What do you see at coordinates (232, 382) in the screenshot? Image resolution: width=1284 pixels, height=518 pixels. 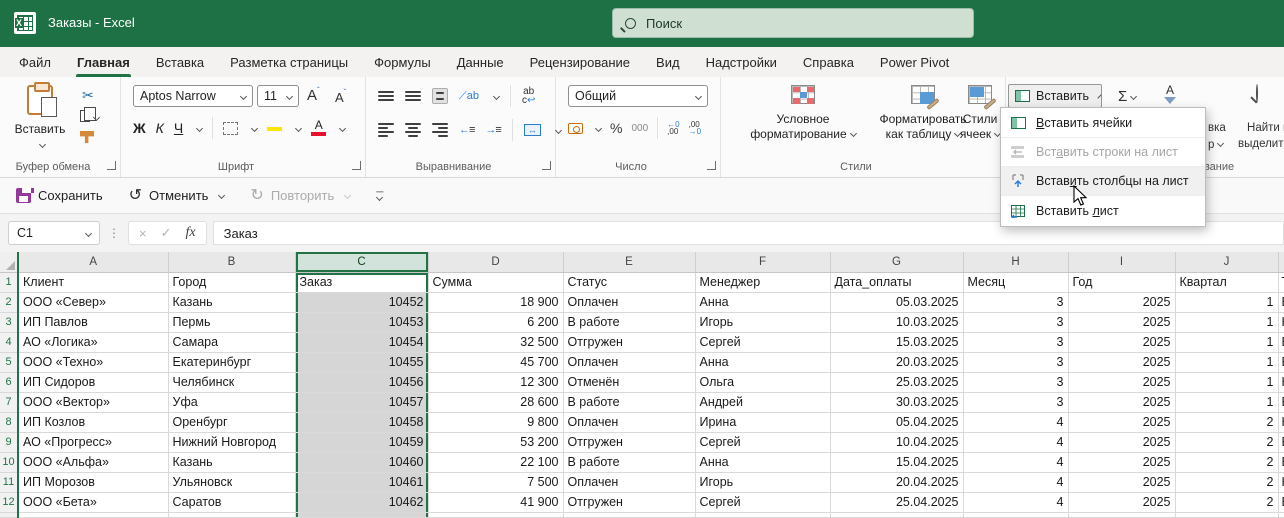 I see `cell: Челябинск` at bounding box center [232, 382].